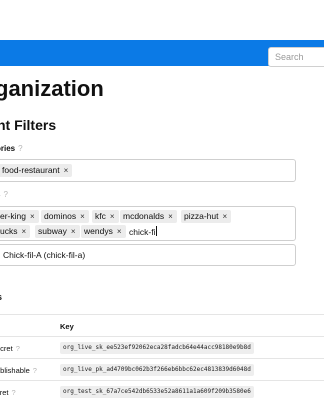  What do you see at coordinates (162, 20) in the screenshot?
I see `top-bar` at bounding box center [162, 20].